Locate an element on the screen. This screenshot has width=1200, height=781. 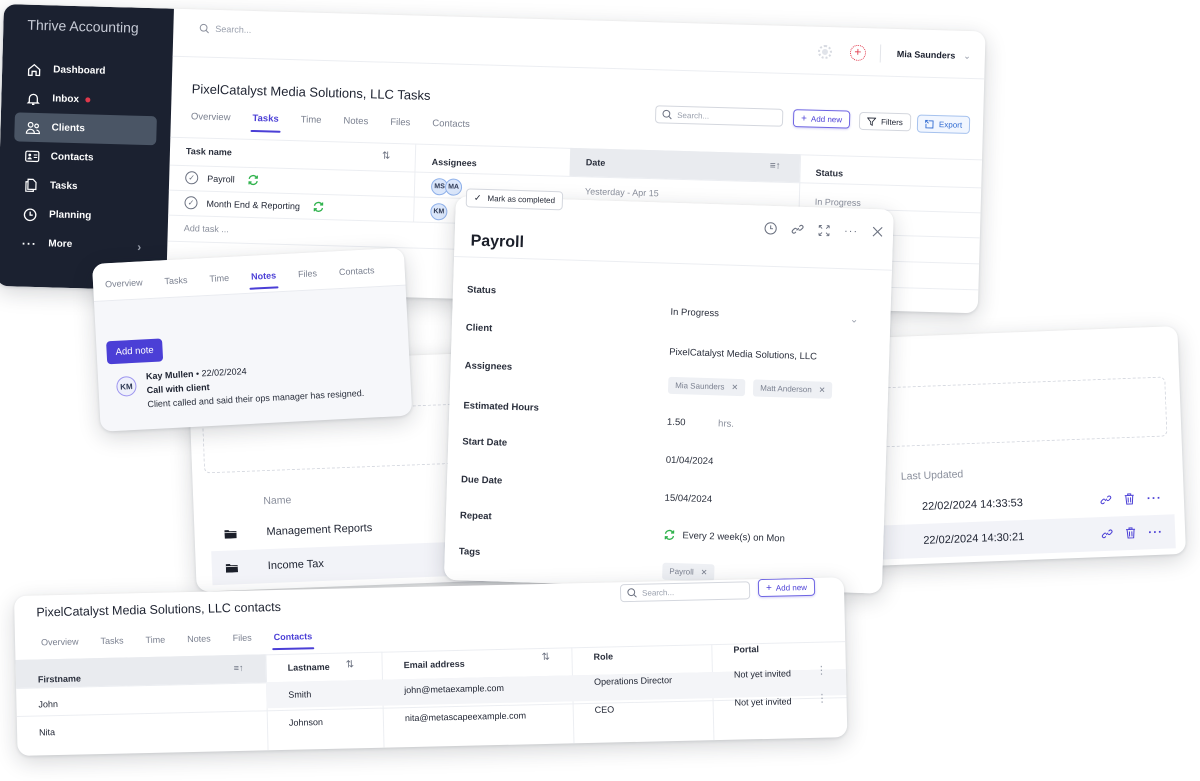
add-note-button: Add note is located at coordinates (135, 351).